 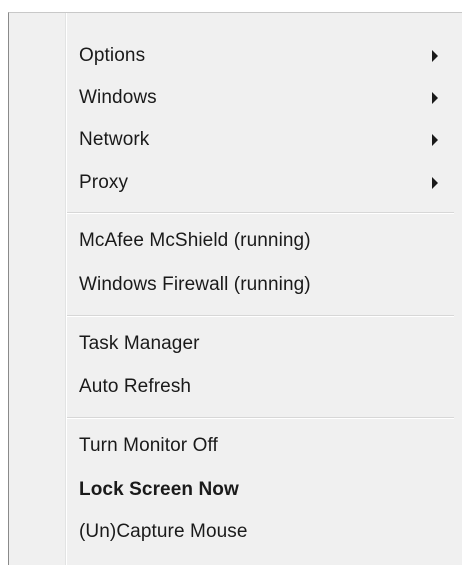 What do you see at coordinates (135, 386) in the screenshot?
I see `menu-item-label: Auto Refresh` at bounding box center [135, 386].